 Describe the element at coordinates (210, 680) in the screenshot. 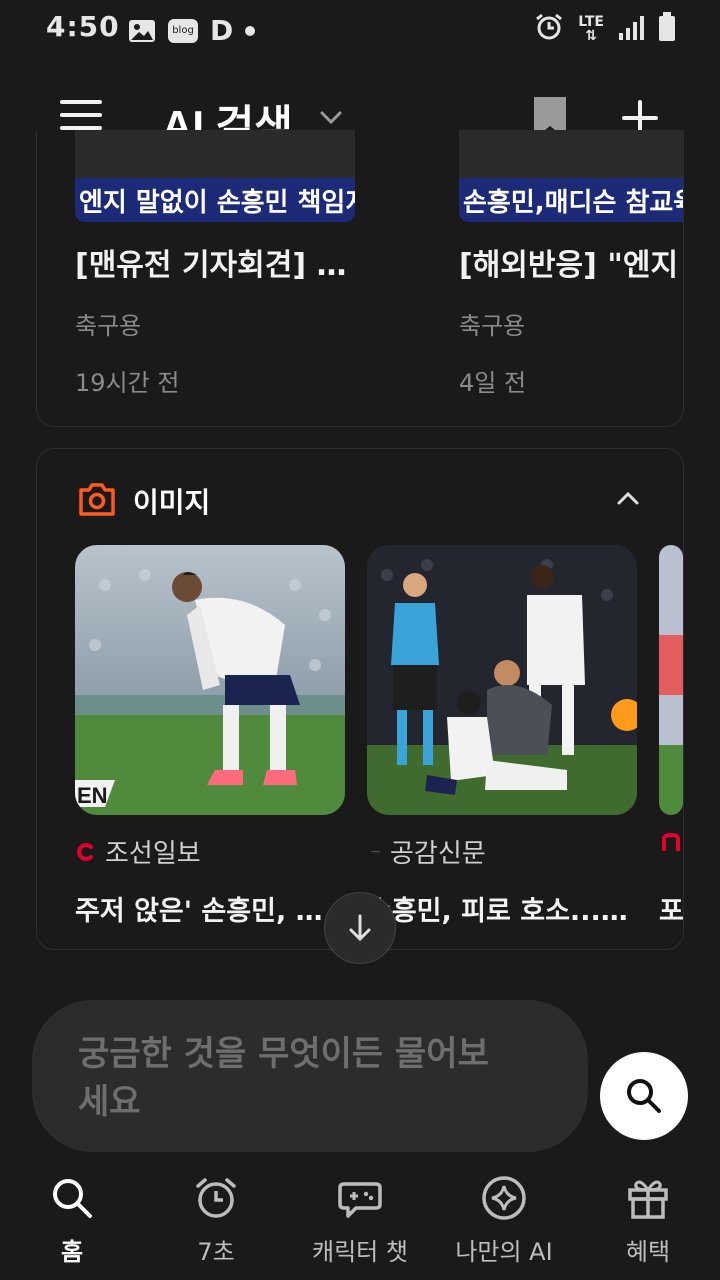

I see `image-thumbnail: EN` at that location.